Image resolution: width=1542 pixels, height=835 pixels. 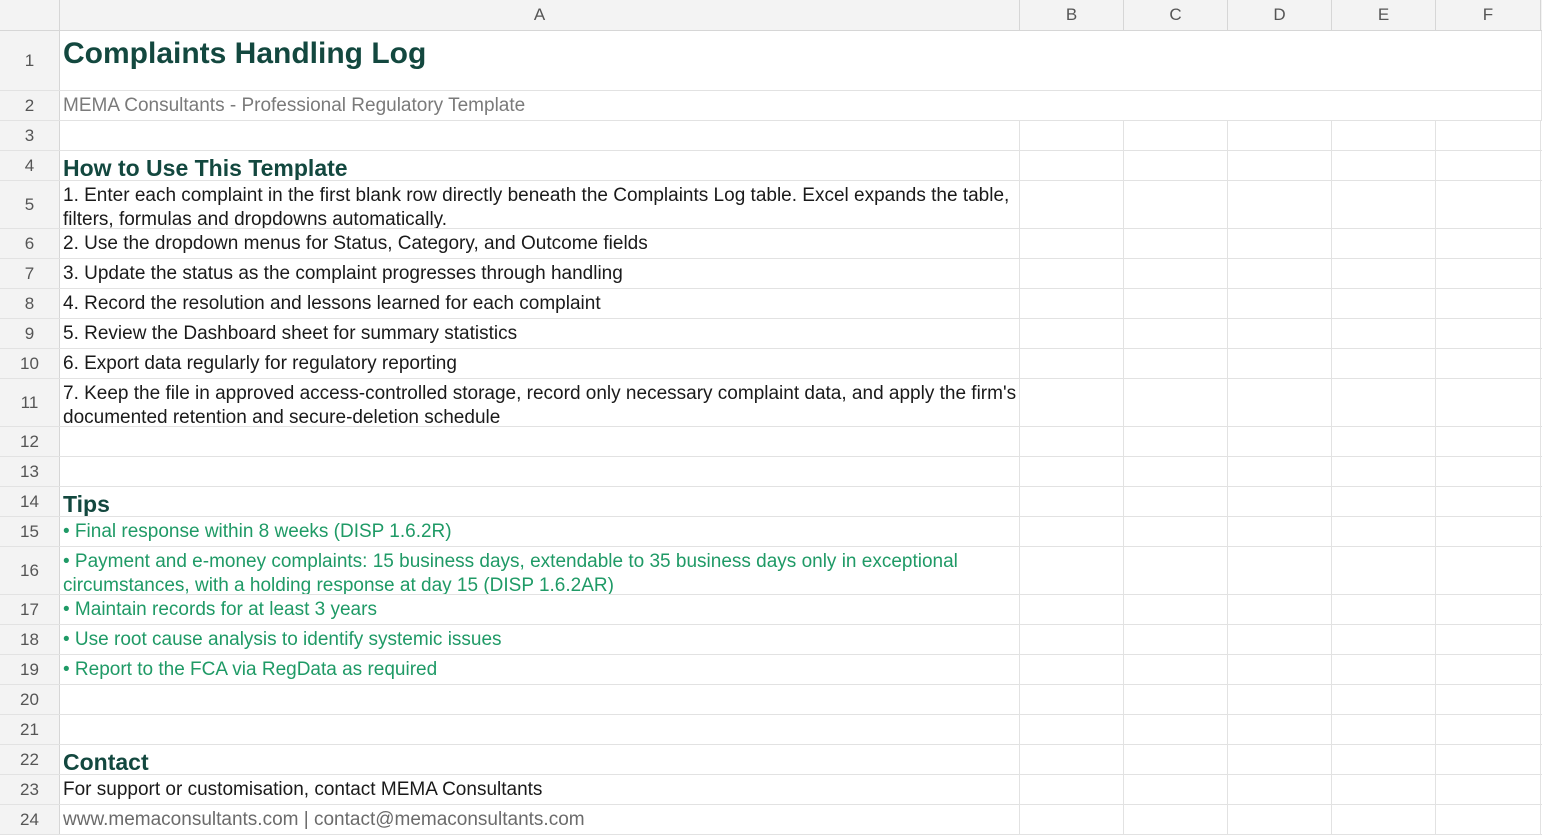 What do you see at coordinates (30, 441) in the screenshot?
I see `row-header: 12` at bounding box center [30, 441].